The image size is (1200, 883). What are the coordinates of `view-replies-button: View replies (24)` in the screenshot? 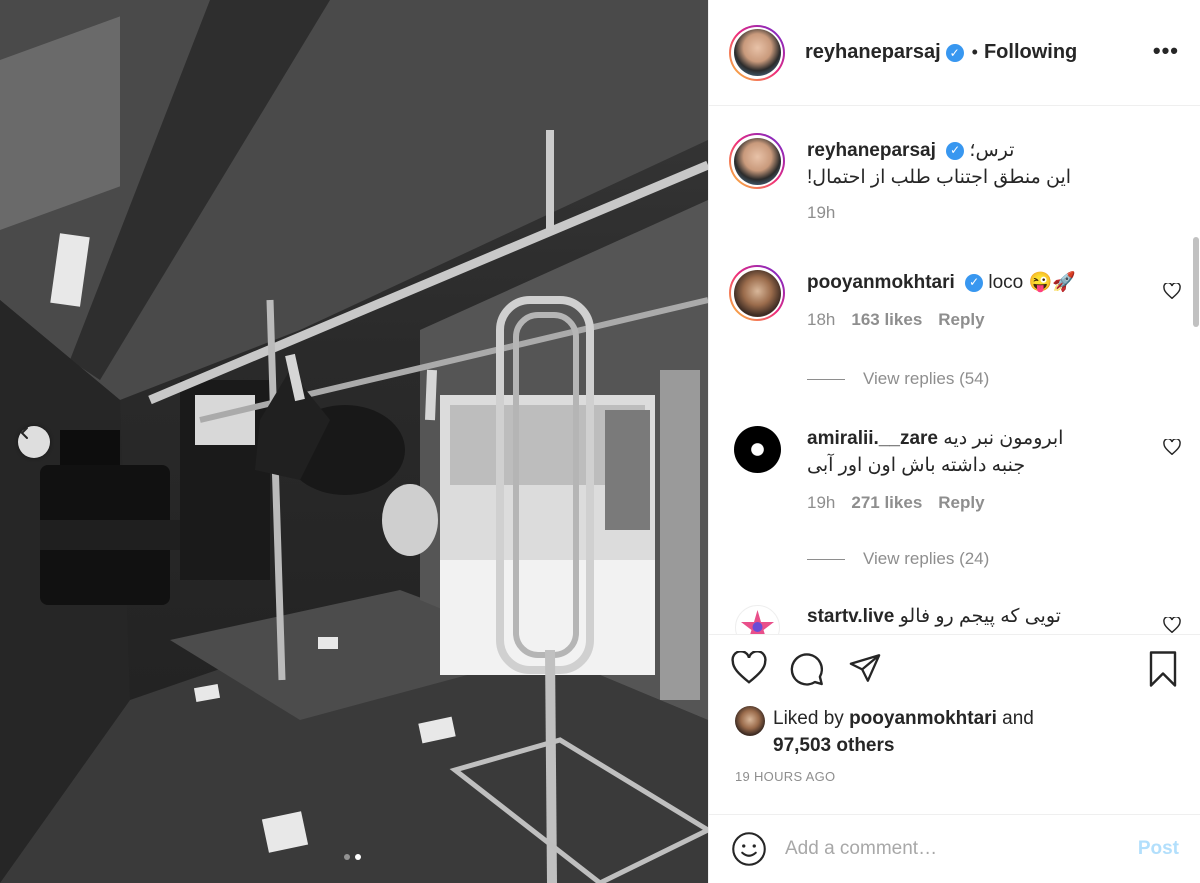 It's located at (898, 559).